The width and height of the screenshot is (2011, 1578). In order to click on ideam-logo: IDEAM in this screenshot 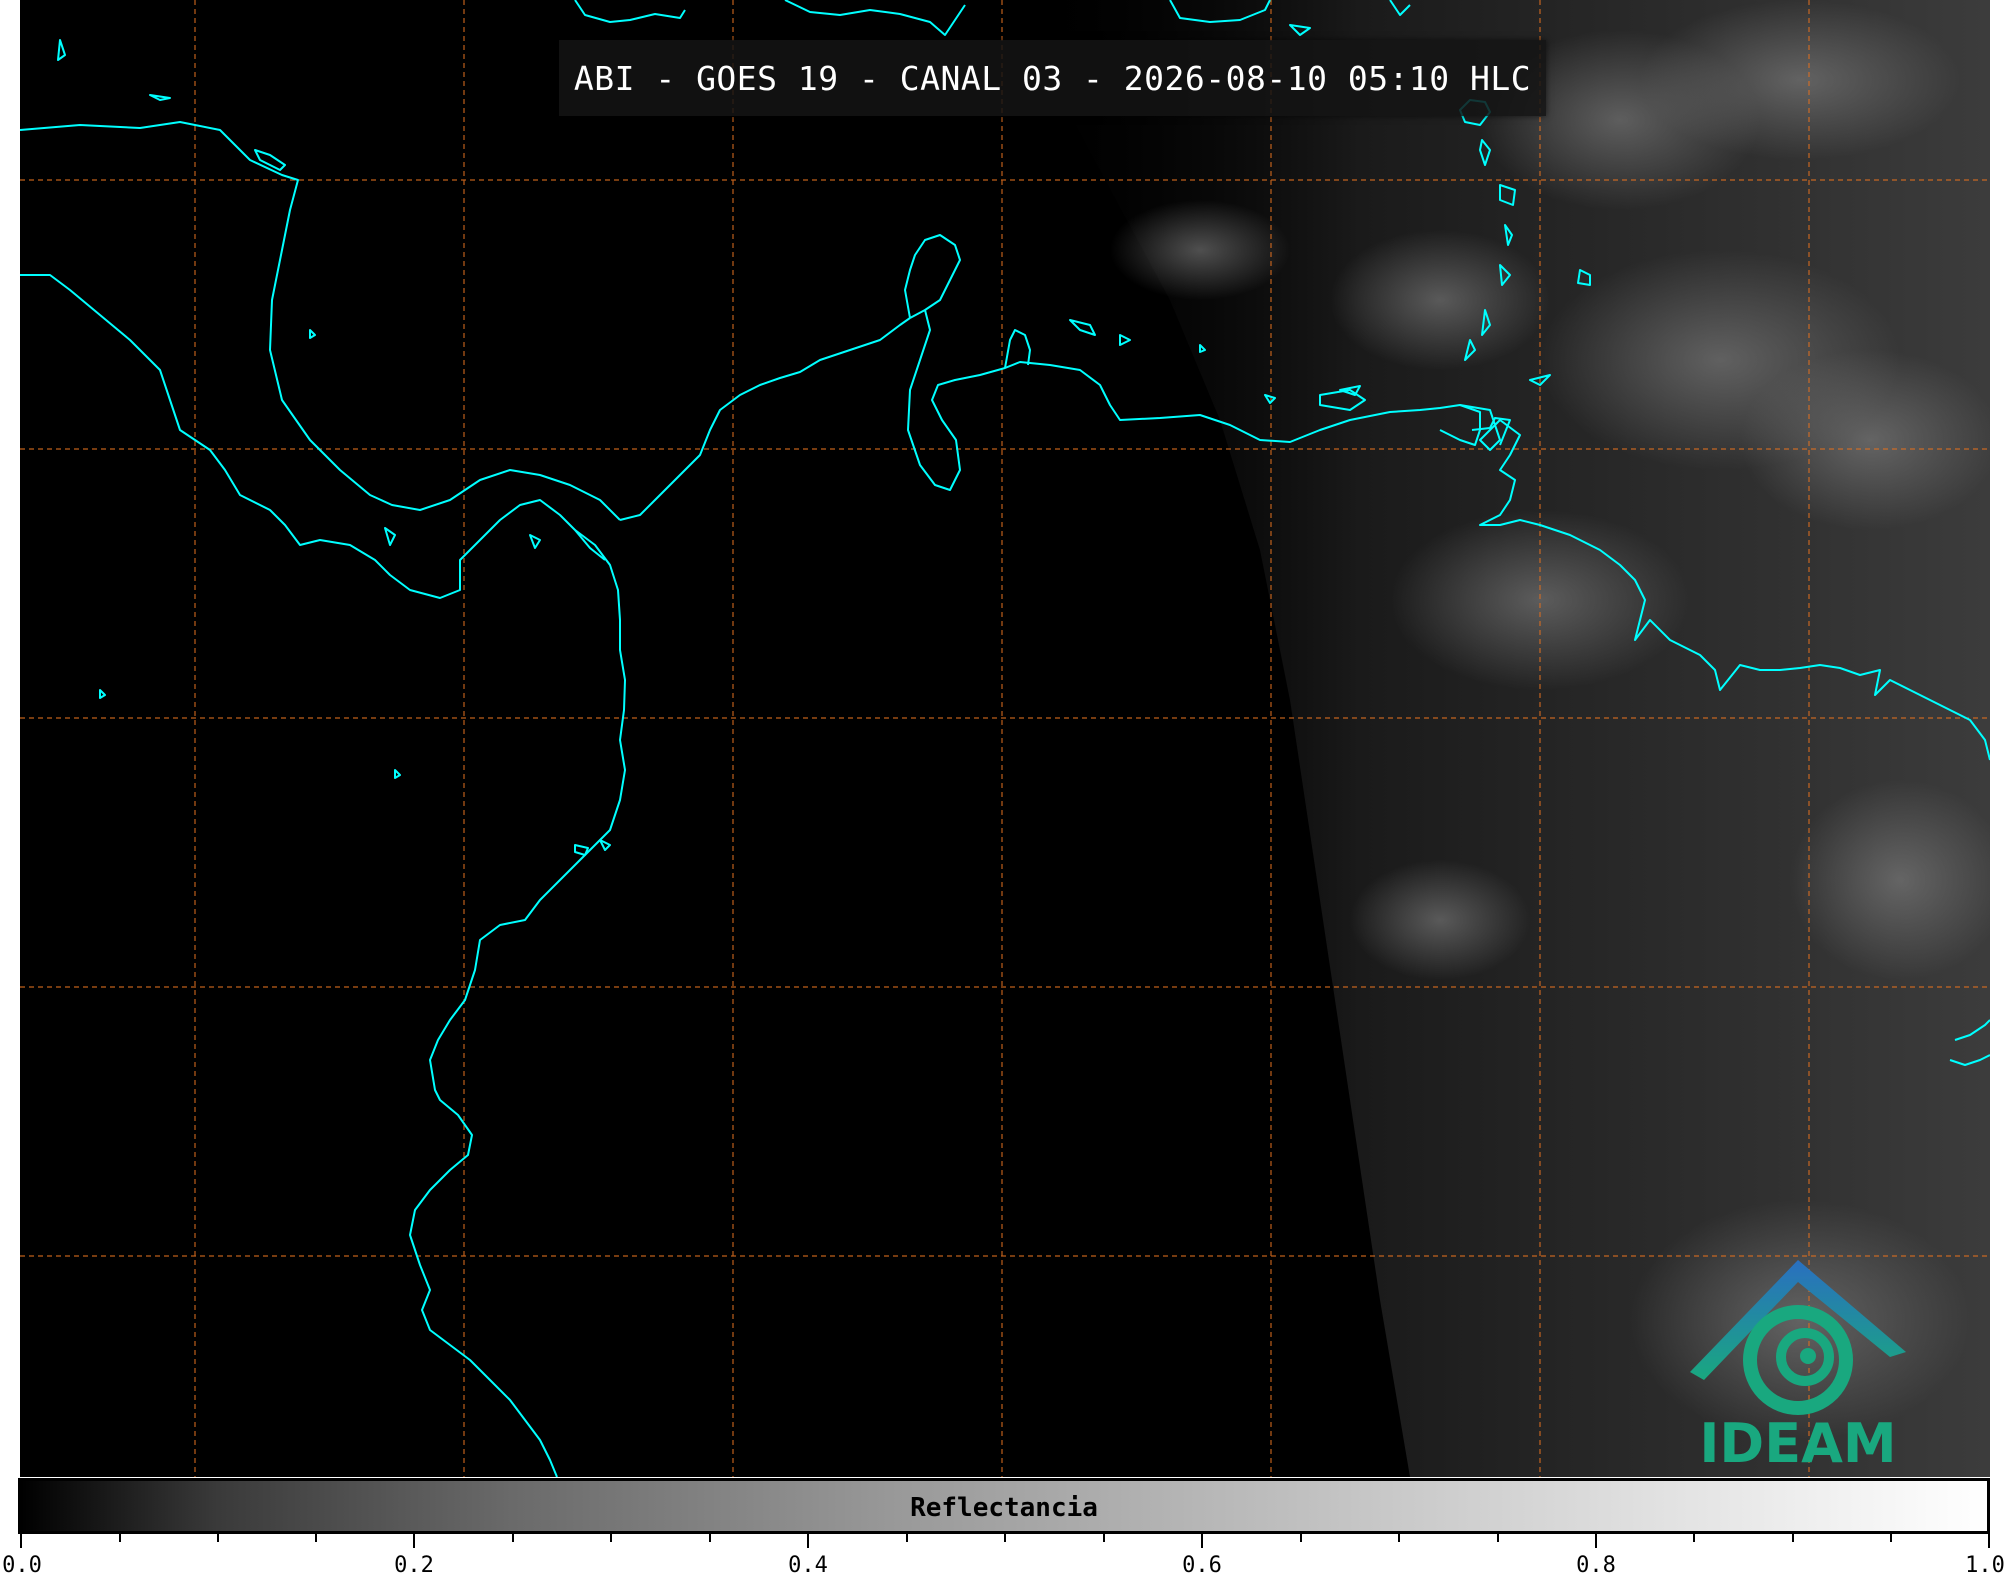, I will do `click(1798, 1363)`.